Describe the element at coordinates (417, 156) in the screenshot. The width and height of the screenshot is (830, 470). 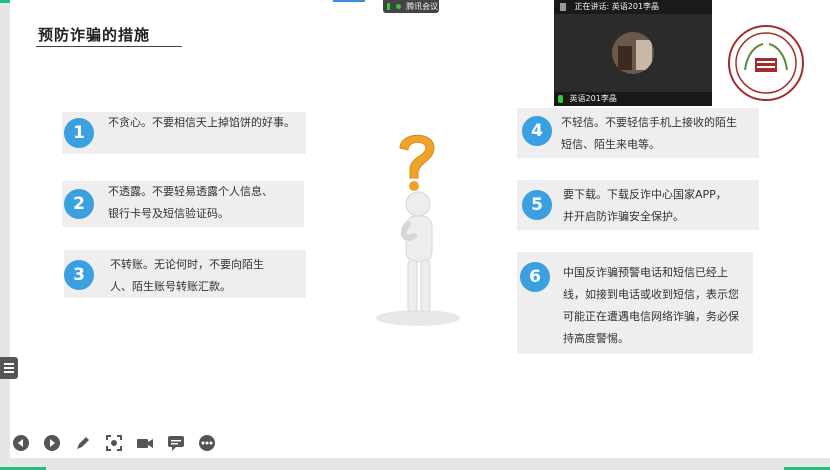
I see `question-mark-icon` at that location.